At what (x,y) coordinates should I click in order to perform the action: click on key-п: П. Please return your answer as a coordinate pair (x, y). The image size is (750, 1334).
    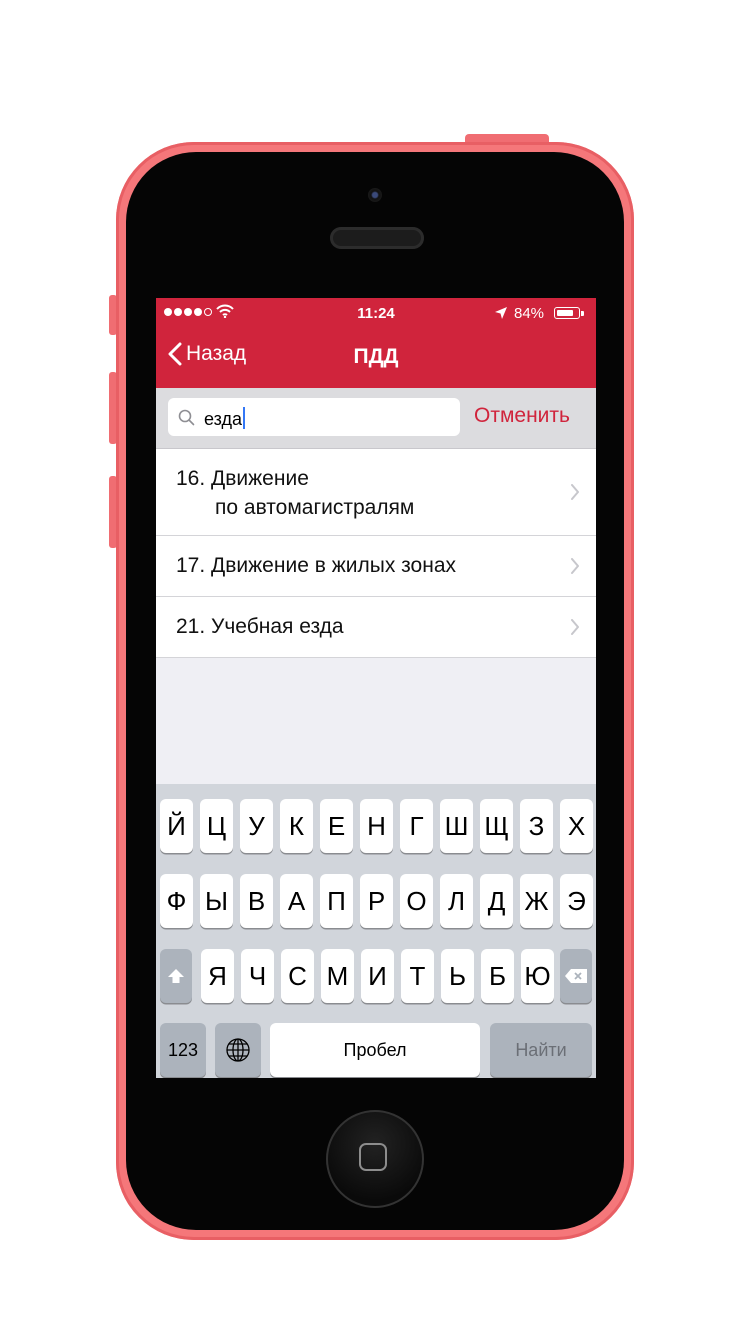
    Looking at the image, I should click on (336, 901).